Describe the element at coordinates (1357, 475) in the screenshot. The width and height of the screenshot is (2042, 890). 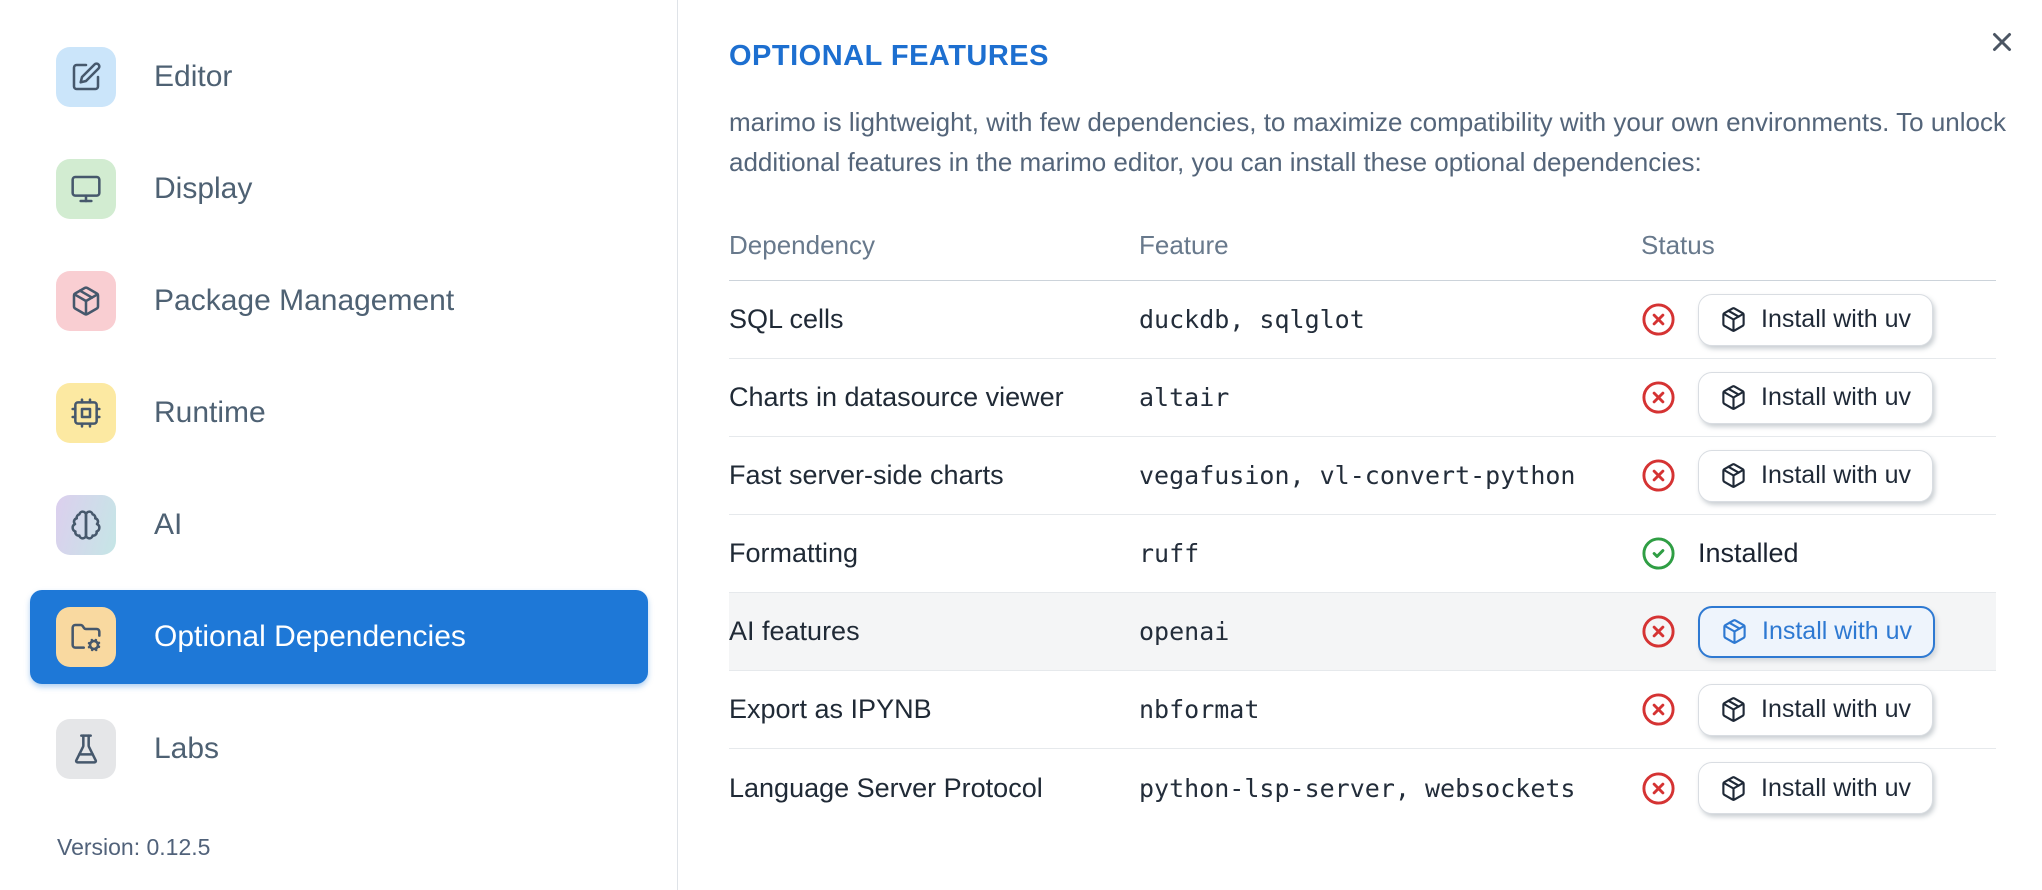
I see `feature-cell: vegafusion, vl-convert-python` at that location.